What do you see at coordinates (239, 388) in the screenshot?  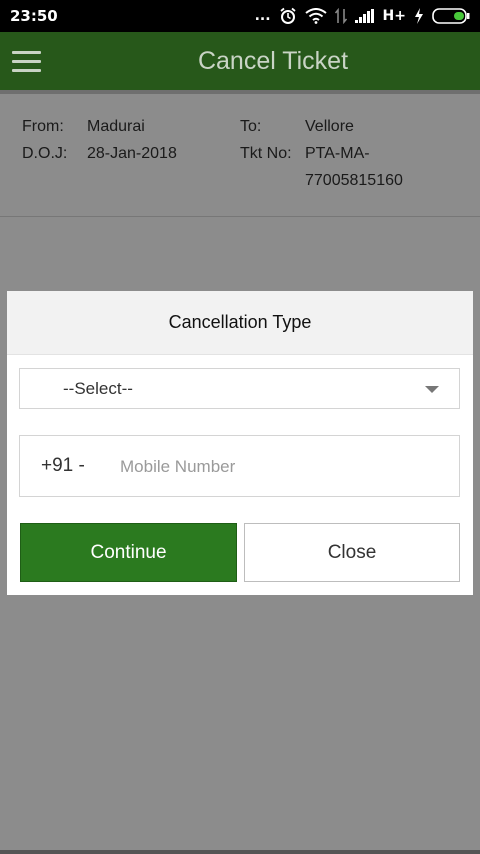 I see `cancellation-type-select: --Select--` at bounding box center [239, 388].